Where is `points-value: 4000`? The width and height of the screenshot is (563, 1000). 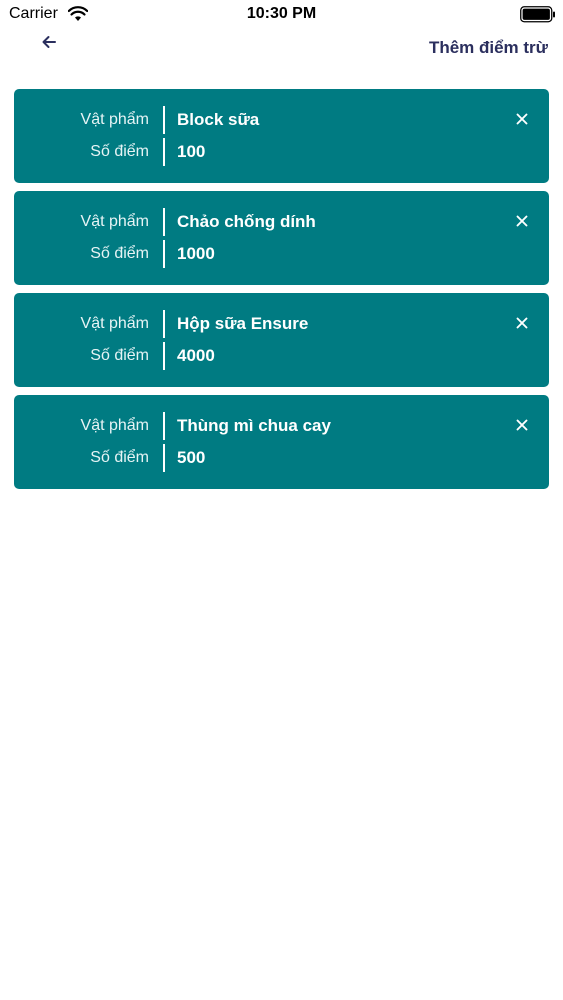 points-value: 4000 is located at coordinates (196, 355).